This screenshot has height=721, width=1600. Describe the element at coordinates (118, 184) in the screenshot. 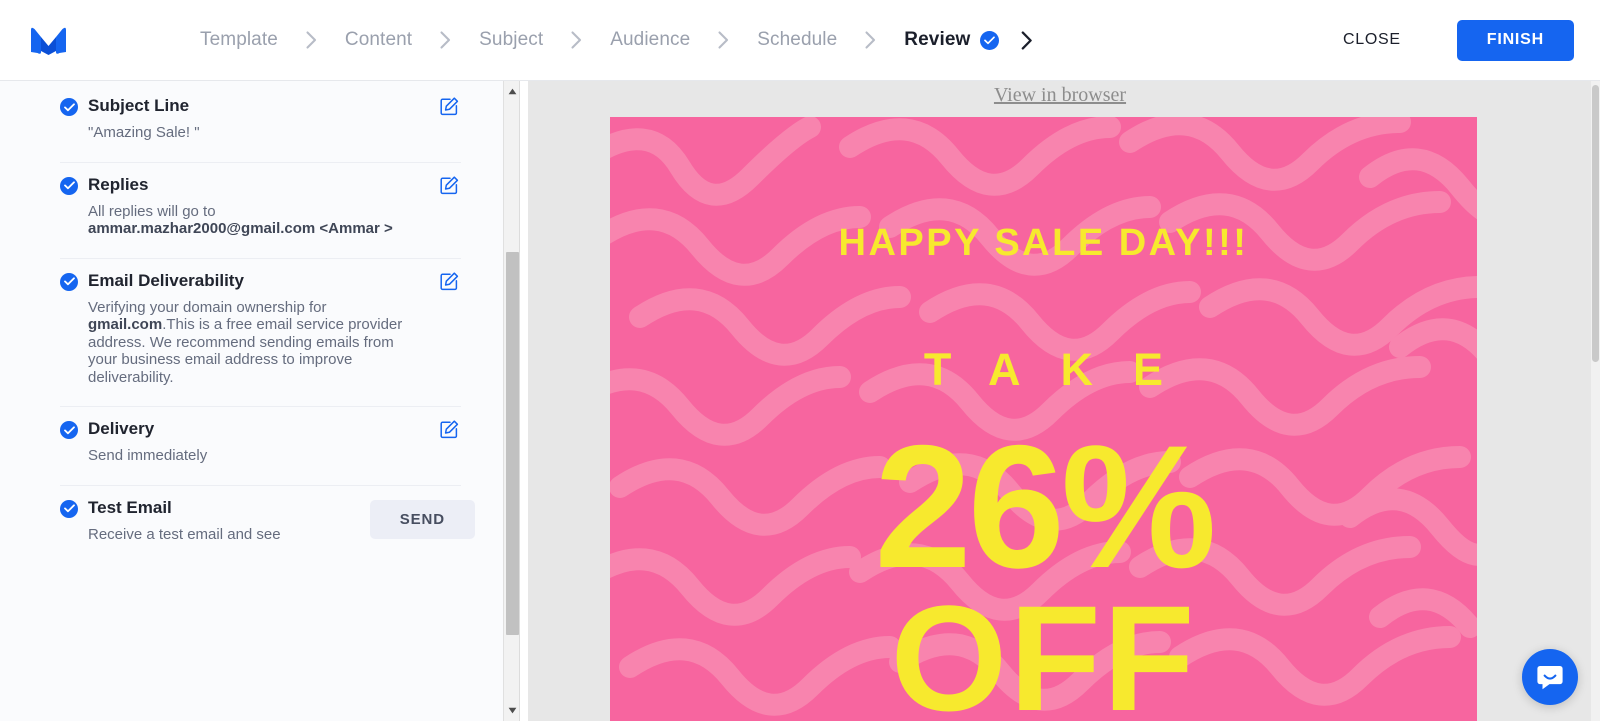

I see `section-title: Replies` at that location.